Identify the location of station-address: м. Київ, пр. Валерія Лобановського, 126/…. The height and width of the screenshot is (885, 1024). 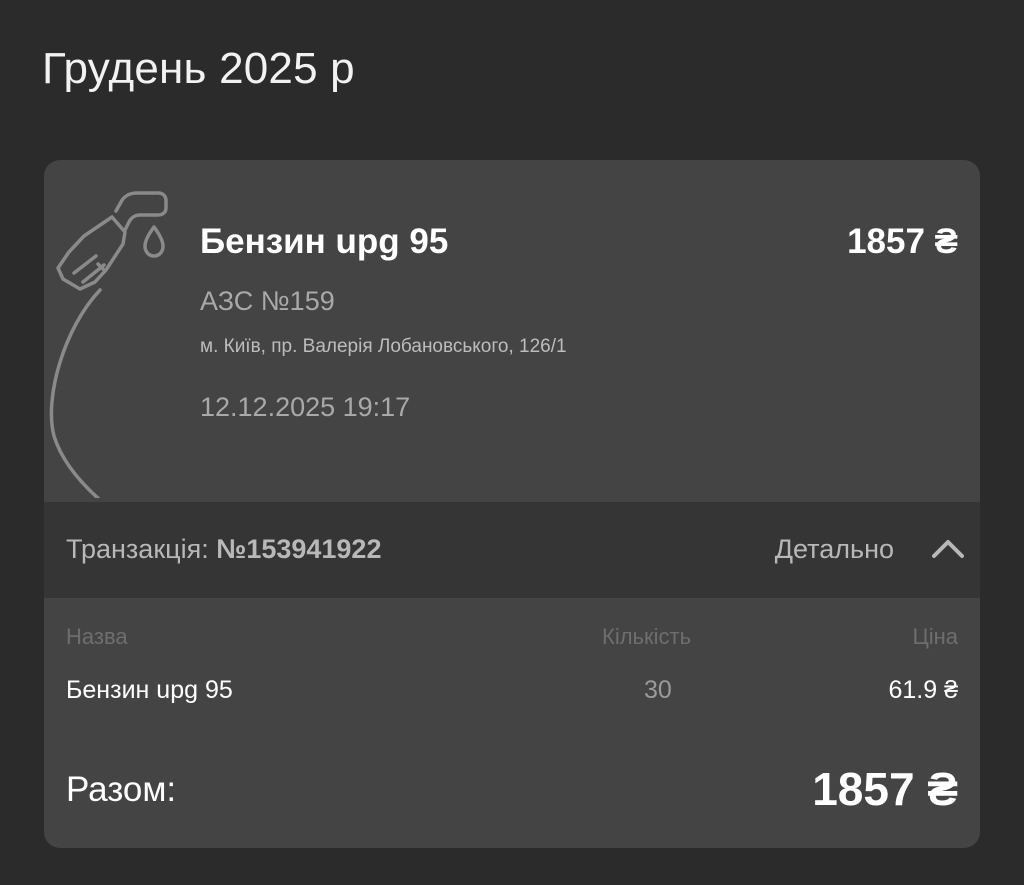
(383, 346).